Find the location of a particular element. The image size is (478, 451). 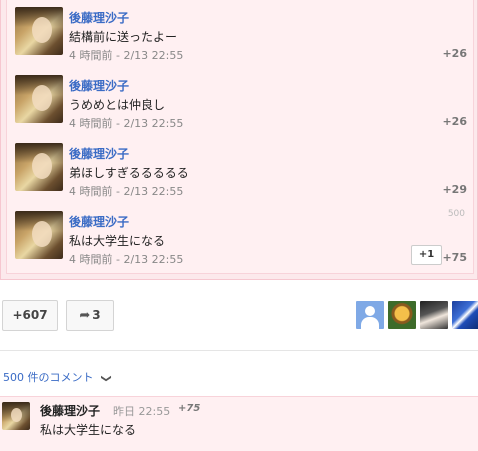

share-count: 3 is located at coordinates (96, 315).